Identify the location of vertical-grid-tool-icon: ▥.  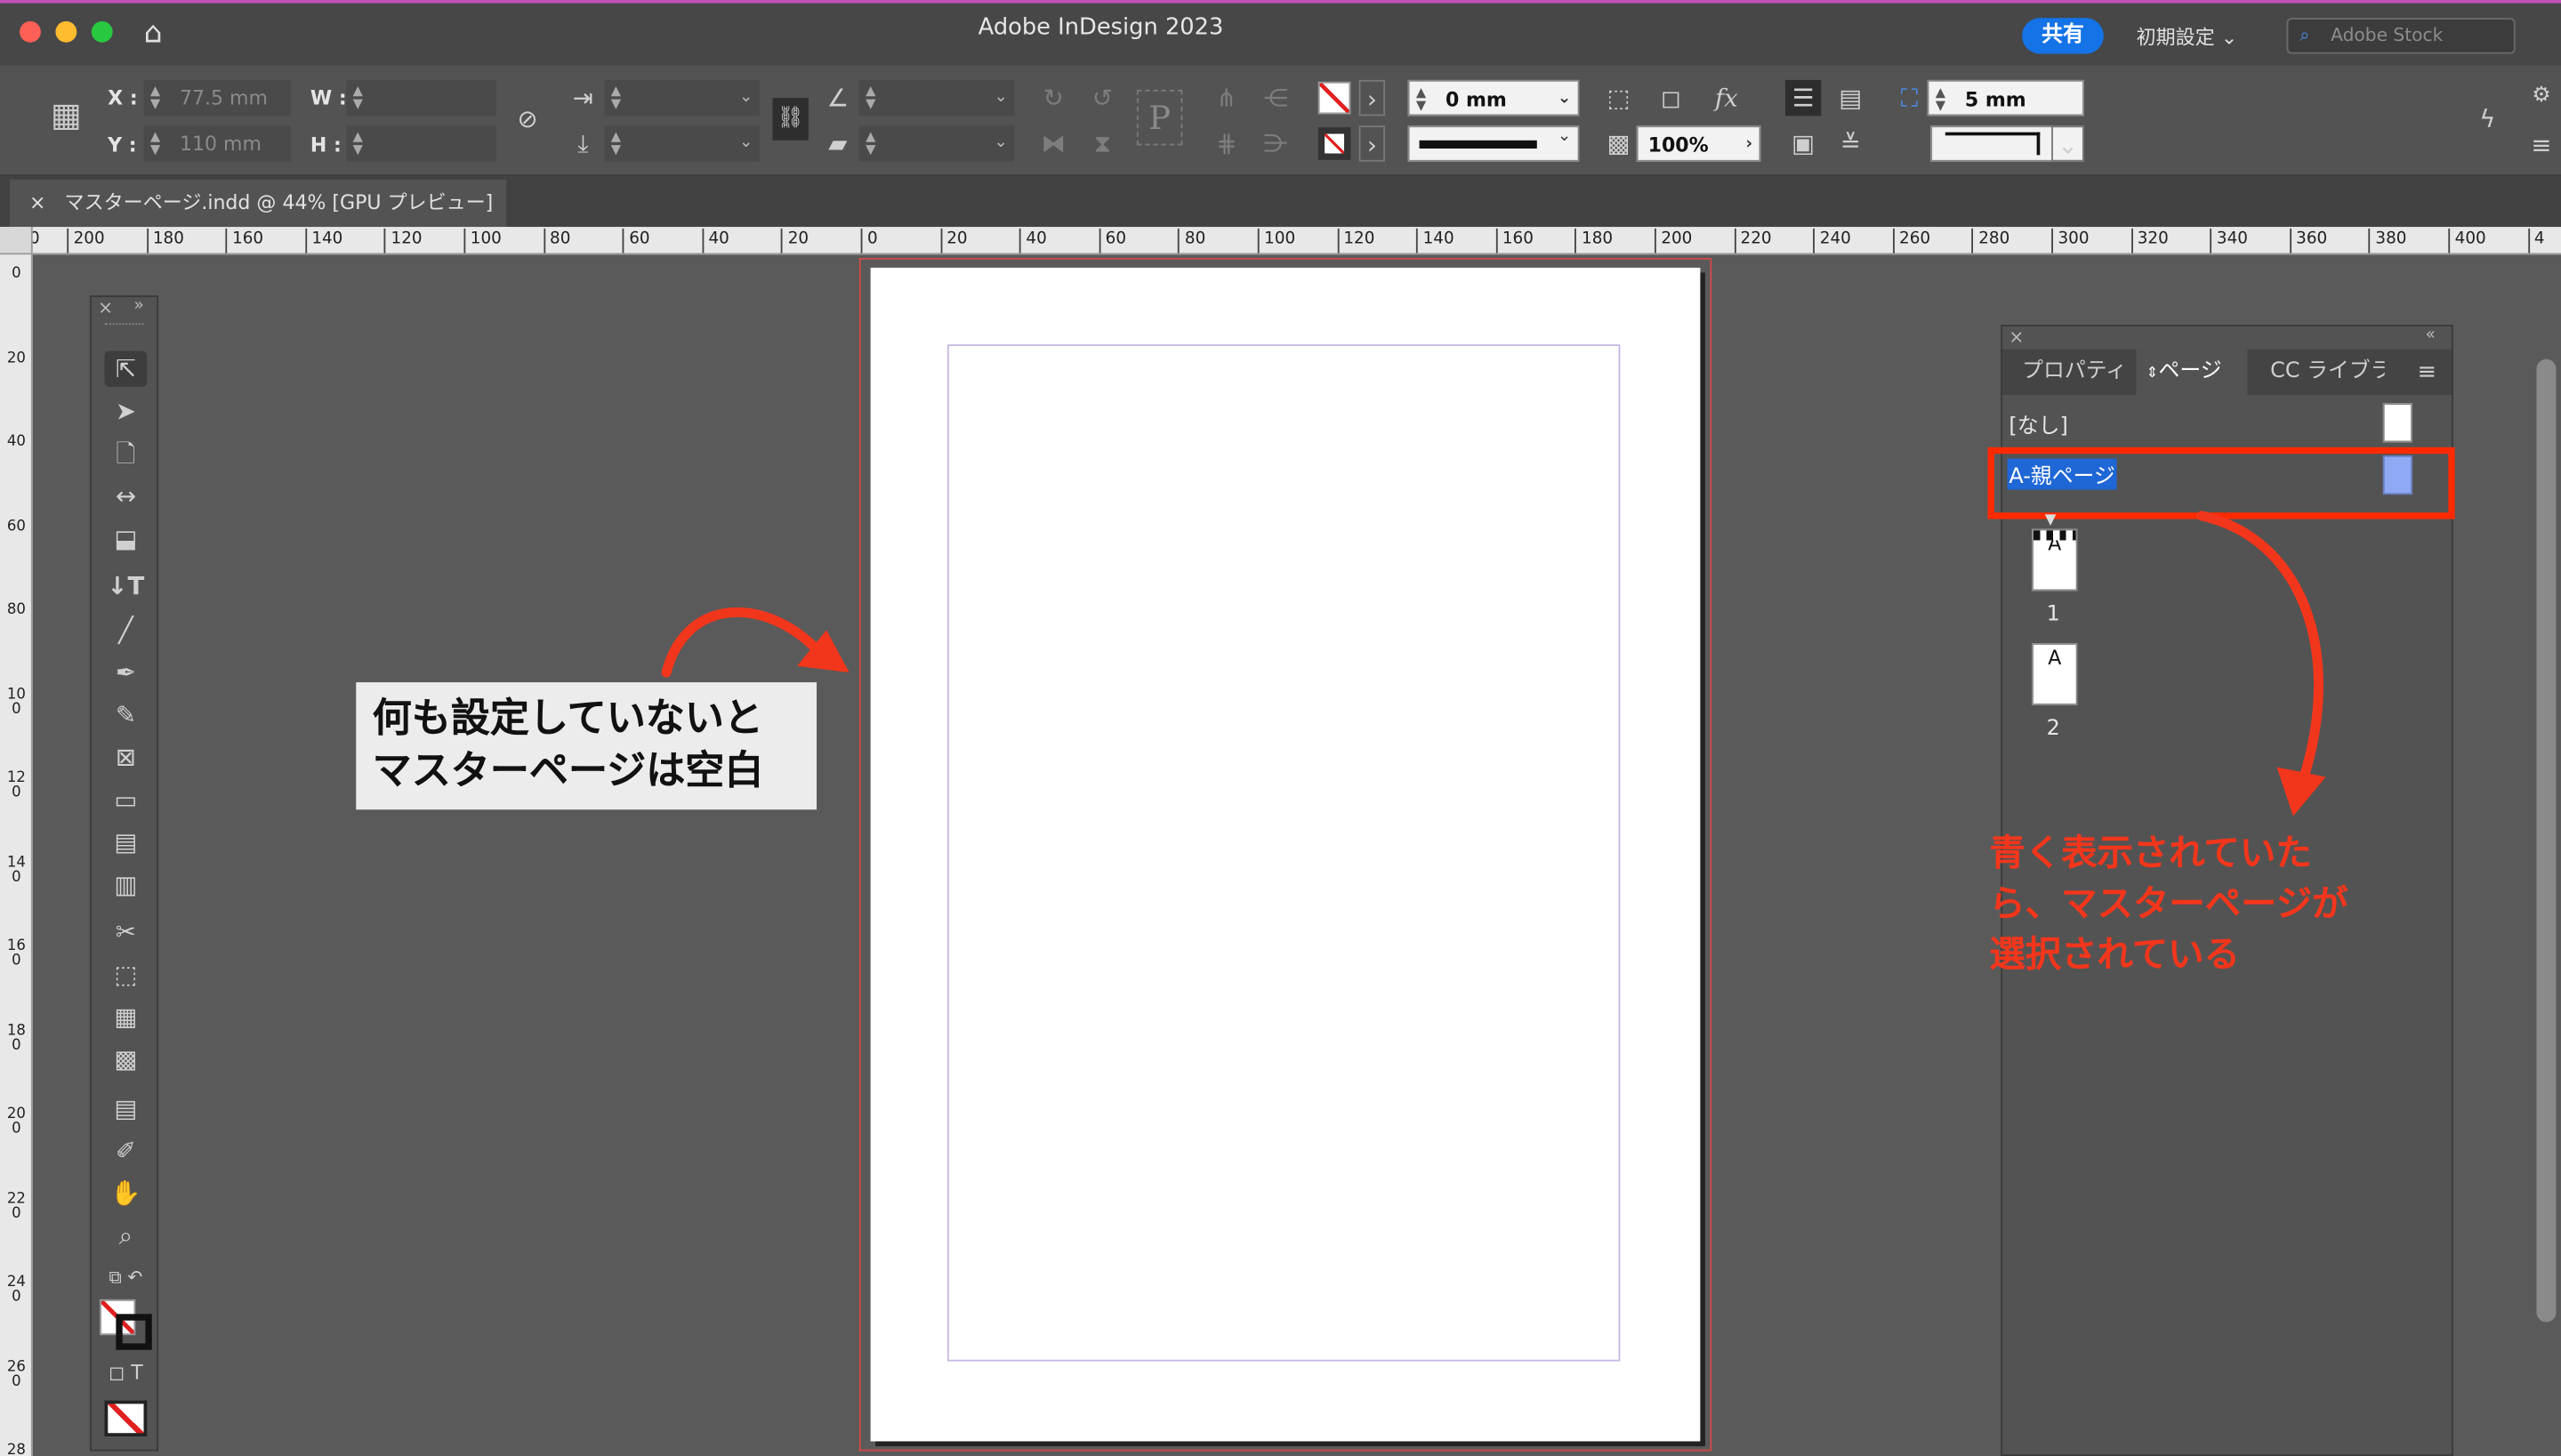
(127, 884).